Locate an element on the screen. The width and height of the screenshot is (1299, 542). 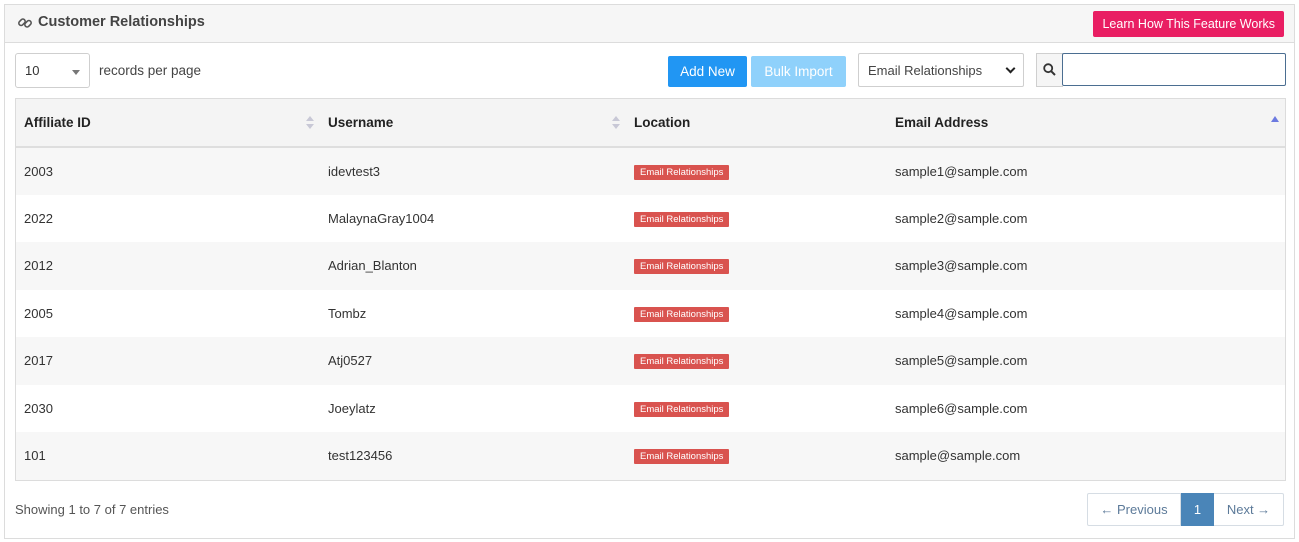
username-cell: MalaynaGray1004 is located at coordinates (381, 218).